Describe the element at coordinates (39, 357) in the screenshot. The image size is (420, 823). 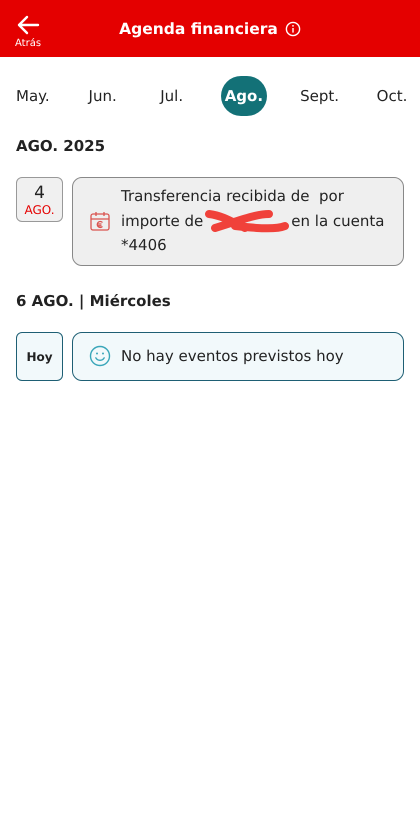
I see `today-label: Hoy` at that location.